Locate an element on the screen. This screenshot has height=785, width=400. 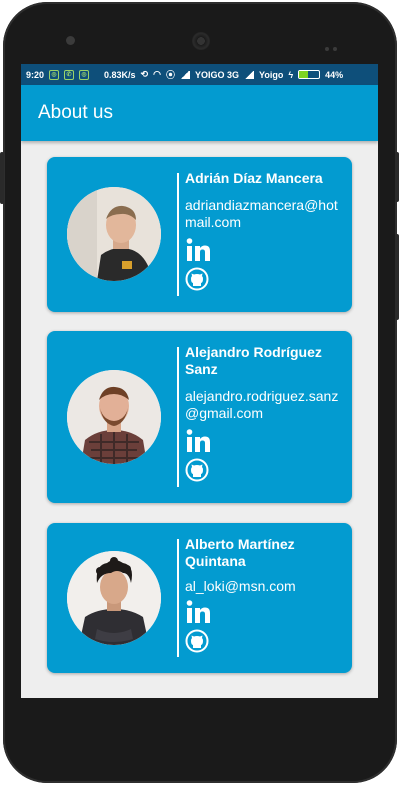
app-bar: About us is located at coordinates (199, 113).